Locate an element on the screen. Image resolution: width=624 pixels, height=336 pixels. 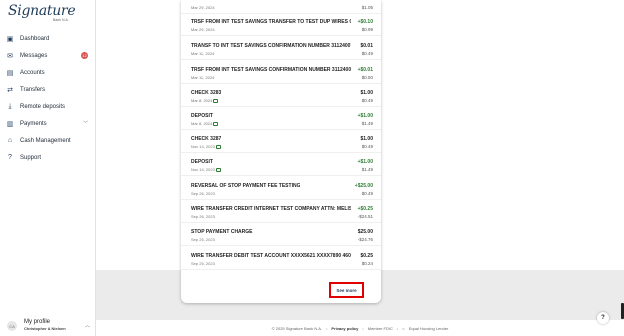
transaction-description: REVERSAL OF STOP PAYMENT FEE TESTING is located at coordinates (246, 186).